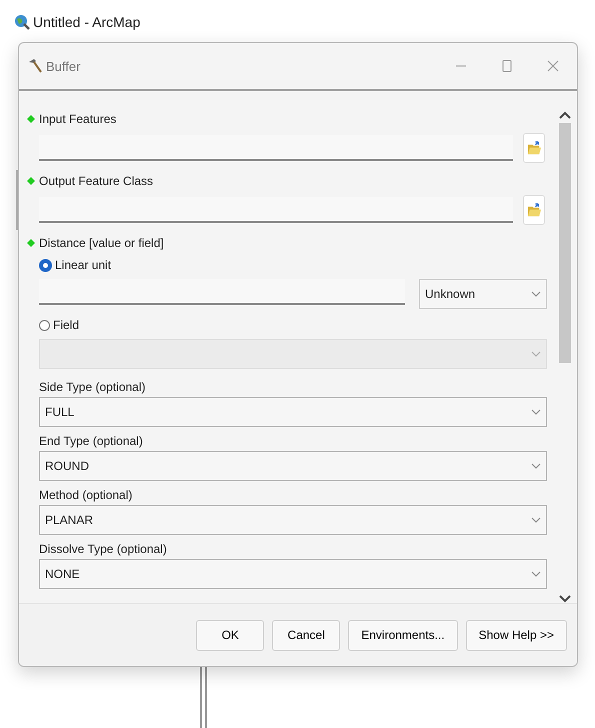  I want to click on scroll-up-icon, so click(565, 115).